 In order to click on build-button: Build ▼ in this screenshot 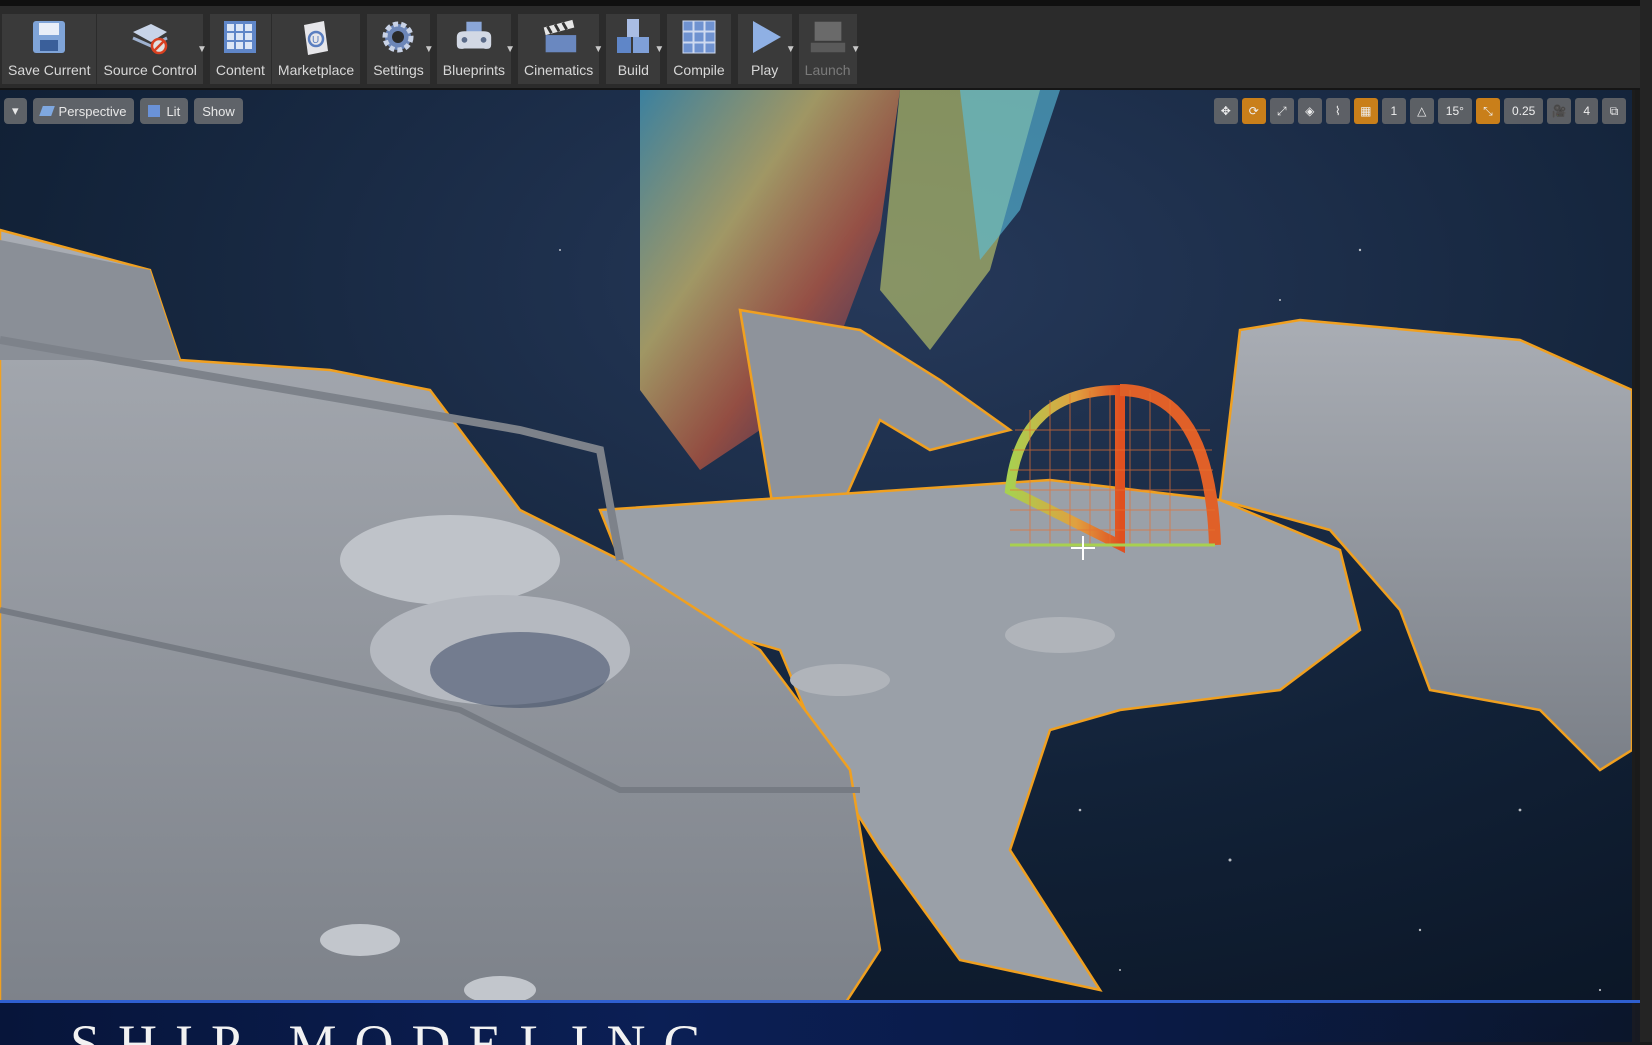, I will do `click(635, 49)`.